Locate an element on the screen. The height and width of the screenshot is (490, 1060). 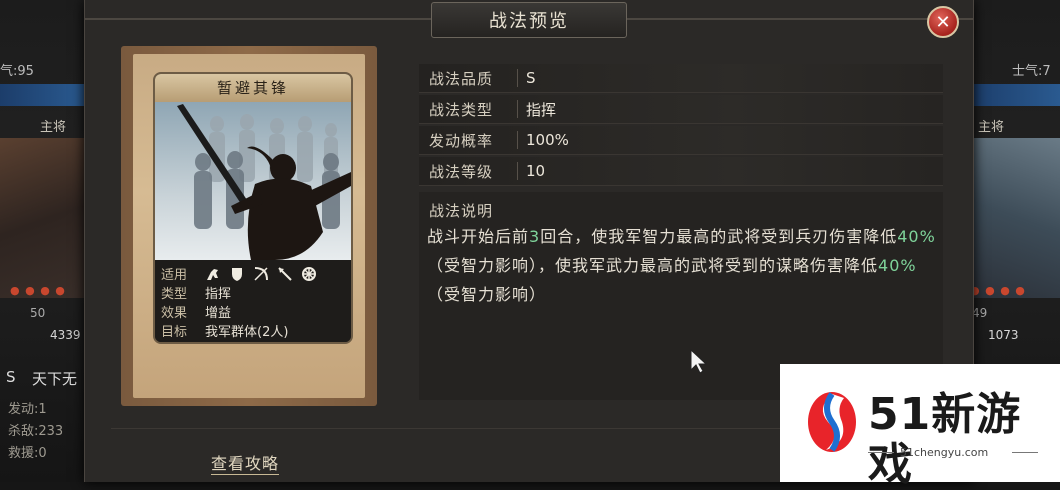
info-quality-value: S is located at coordinates (531, 78).